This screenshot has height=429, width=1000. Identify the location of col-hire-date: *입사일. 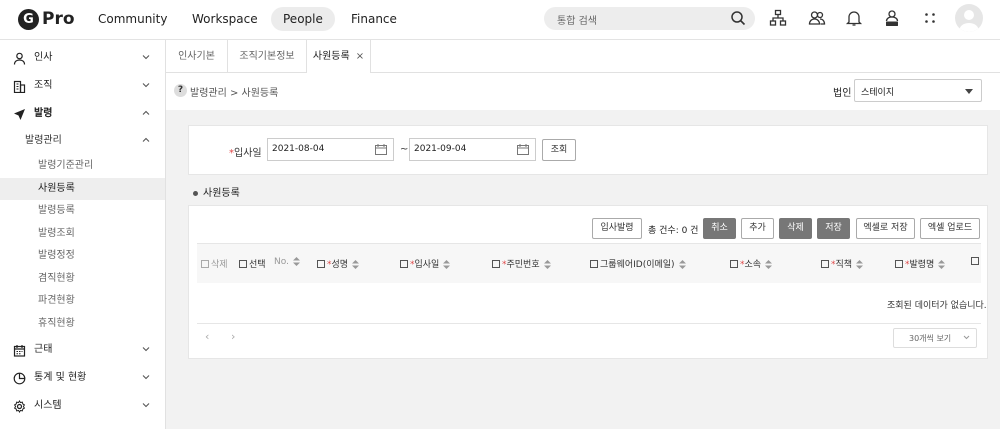
(425, 263).